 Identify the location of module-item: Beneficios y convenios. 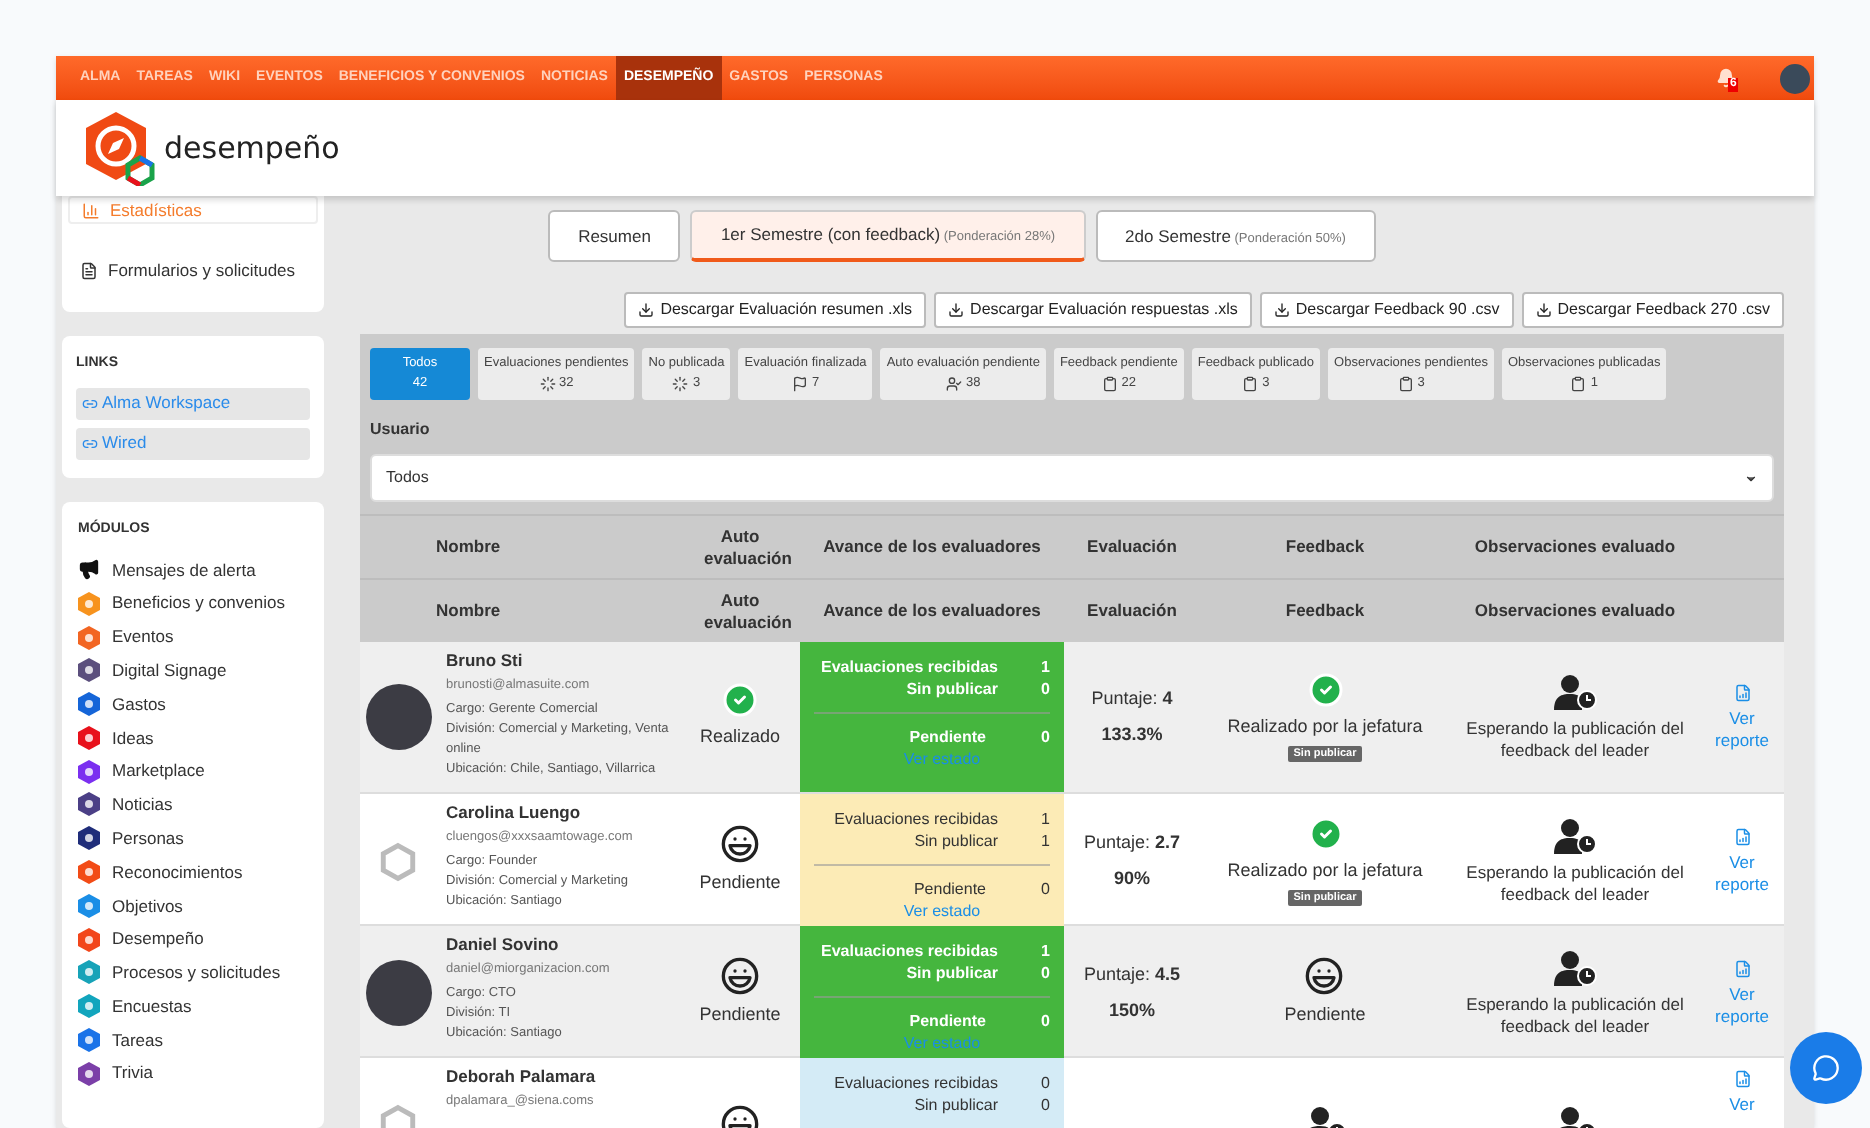
(193, 603).